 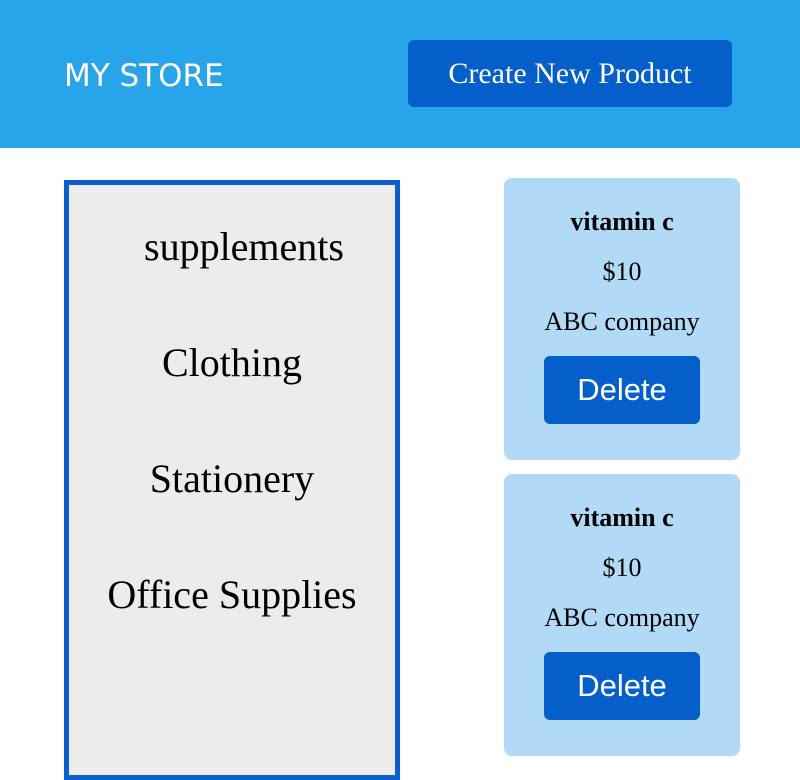 I want to click on create-new-product-button: Create New Product, so click(x=570, y=73).